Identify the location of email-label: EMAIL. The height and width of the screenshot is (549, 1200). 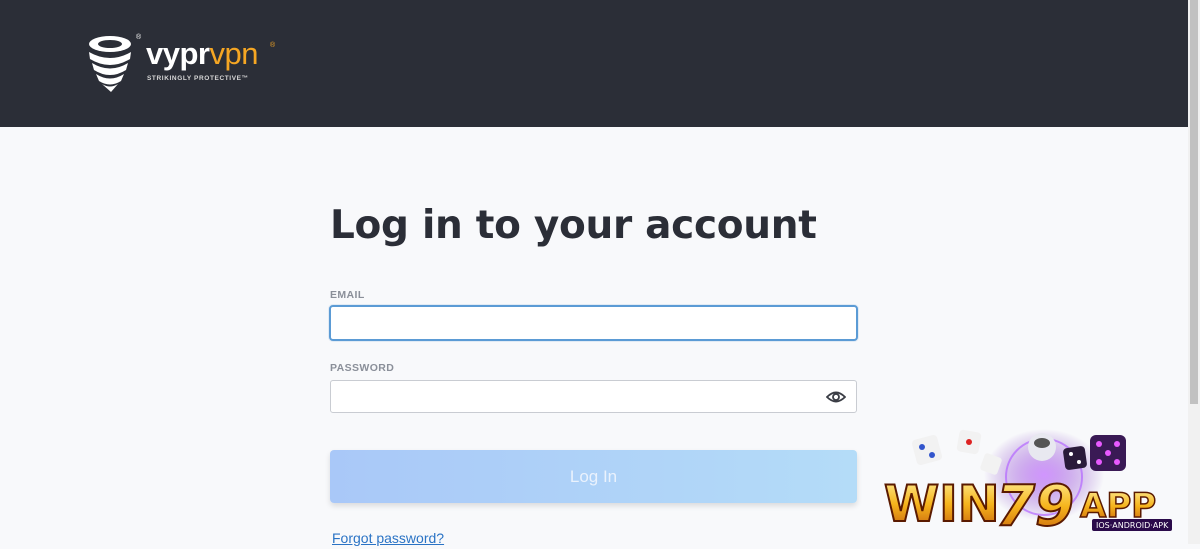
(347, 295).